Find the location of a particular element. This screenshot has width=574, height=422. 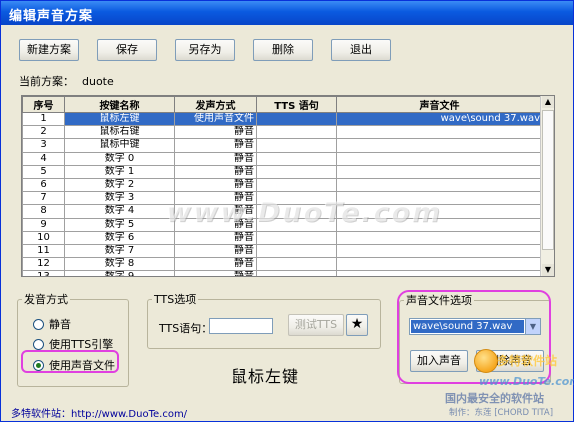

table-row: 11 数字 7 静音 is located at coordinates (282, 251).